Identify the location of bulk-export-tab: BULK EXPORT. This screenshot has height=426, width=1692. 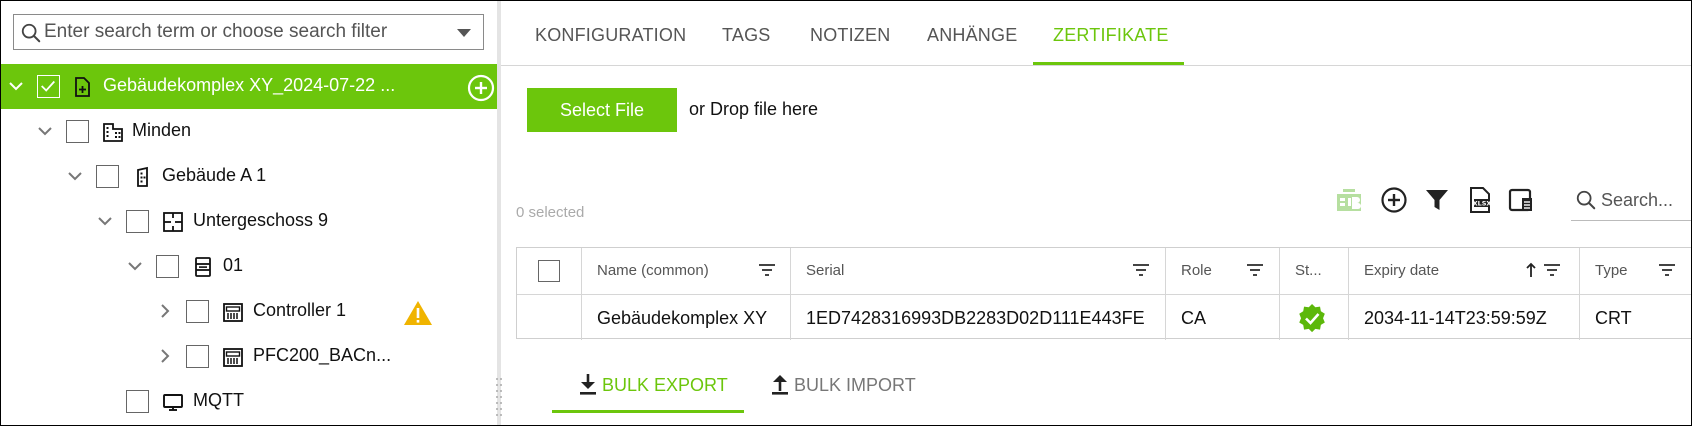
(653, 384).